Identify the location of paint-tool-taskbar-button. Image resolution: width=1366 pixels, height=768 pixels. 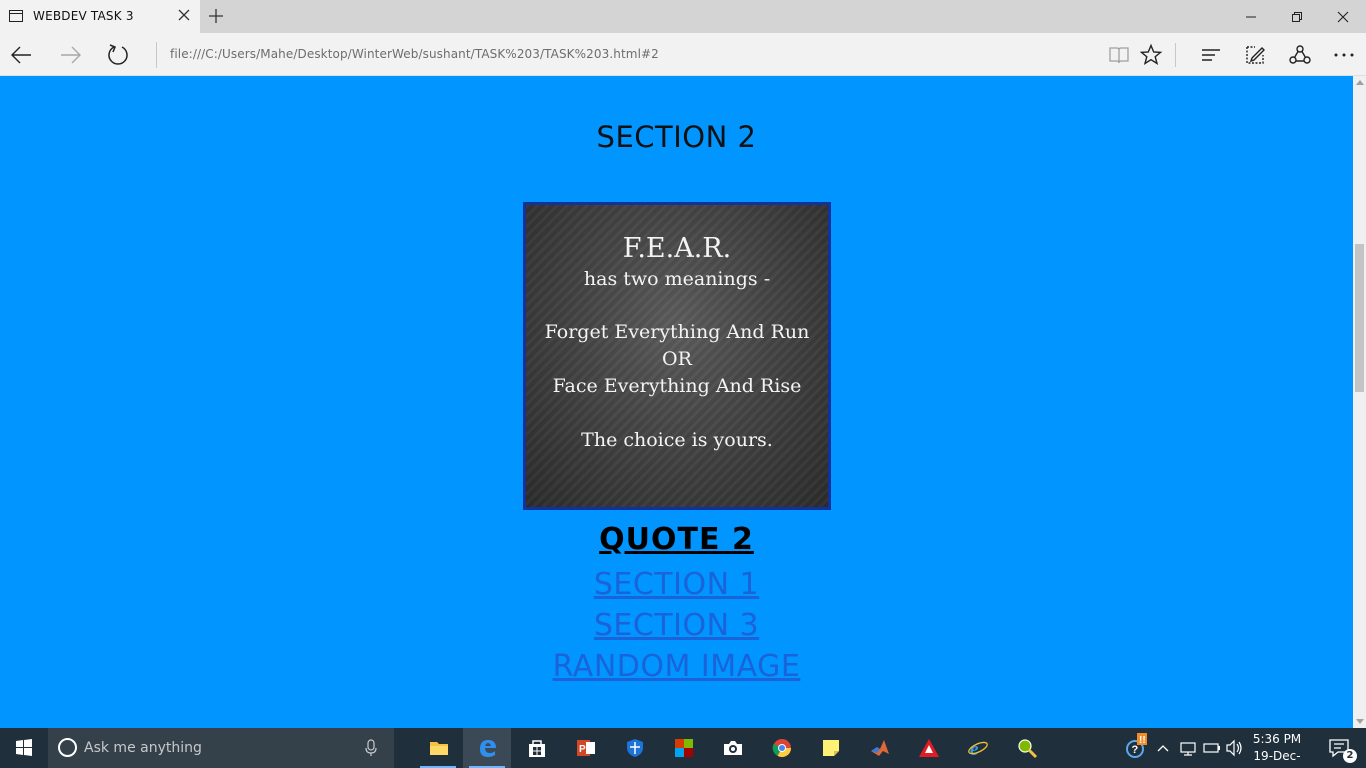
(1026, 748).